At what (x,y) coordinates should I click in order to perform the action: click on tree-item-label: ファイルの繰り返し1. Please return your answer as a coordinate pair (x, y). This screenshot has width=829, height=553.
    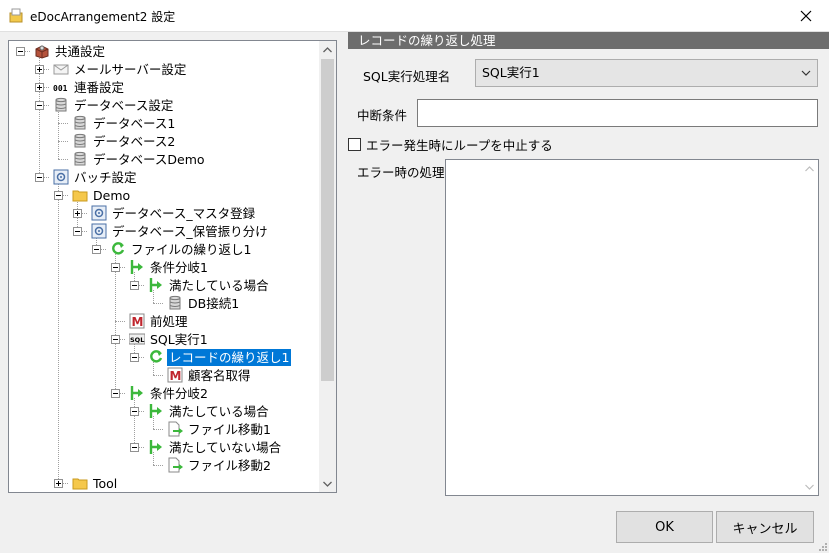
    Looking at the image, I should click on (191, 249).